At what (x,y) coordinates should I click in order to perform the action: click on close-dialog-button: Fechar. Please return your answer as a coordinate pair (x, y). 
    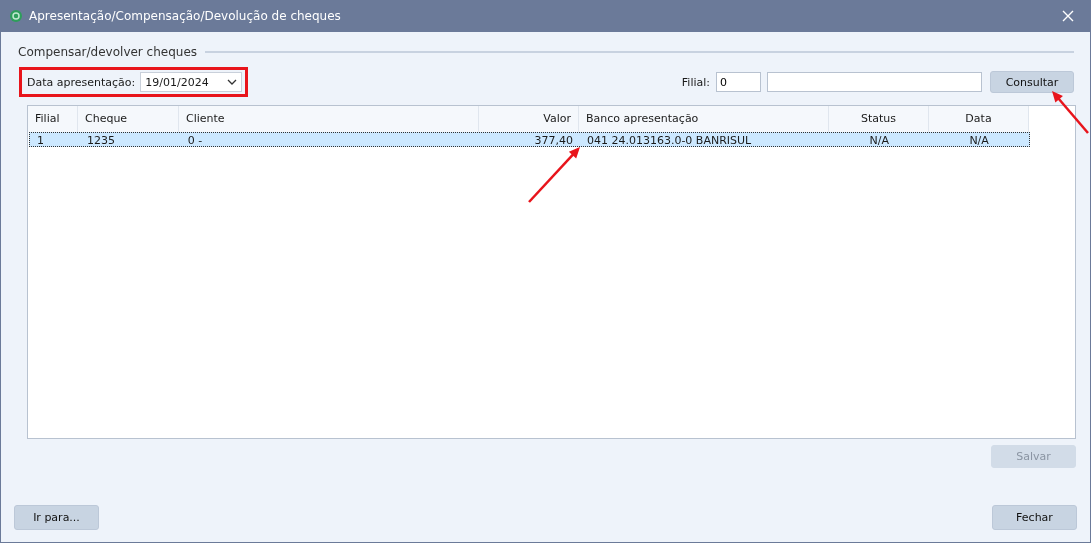
    Looking at the image, I should click on (1034, 517).